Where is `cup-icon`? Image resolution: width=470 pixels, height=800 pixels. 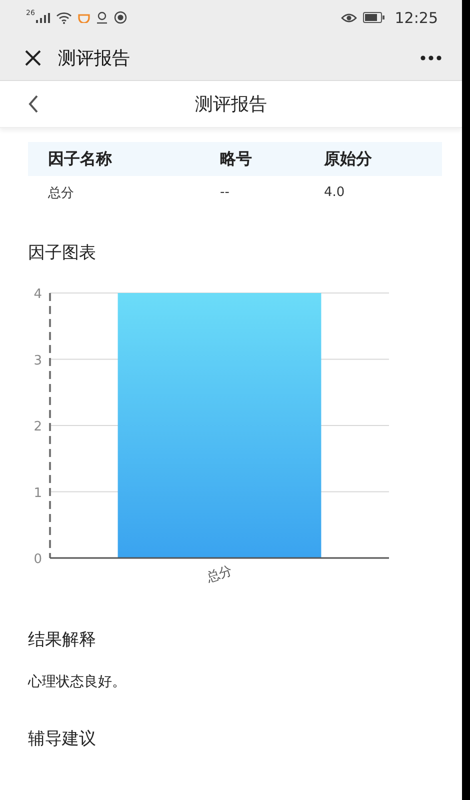 cup-icon is located at coordinates (84, 17).